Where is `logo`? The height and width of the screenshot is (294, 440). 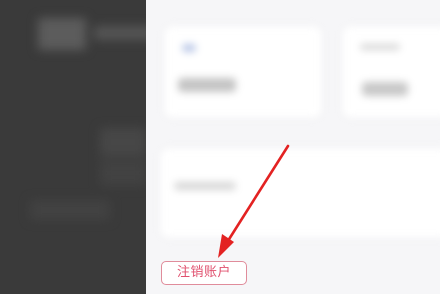
logo is located at coordinates (62, 34).